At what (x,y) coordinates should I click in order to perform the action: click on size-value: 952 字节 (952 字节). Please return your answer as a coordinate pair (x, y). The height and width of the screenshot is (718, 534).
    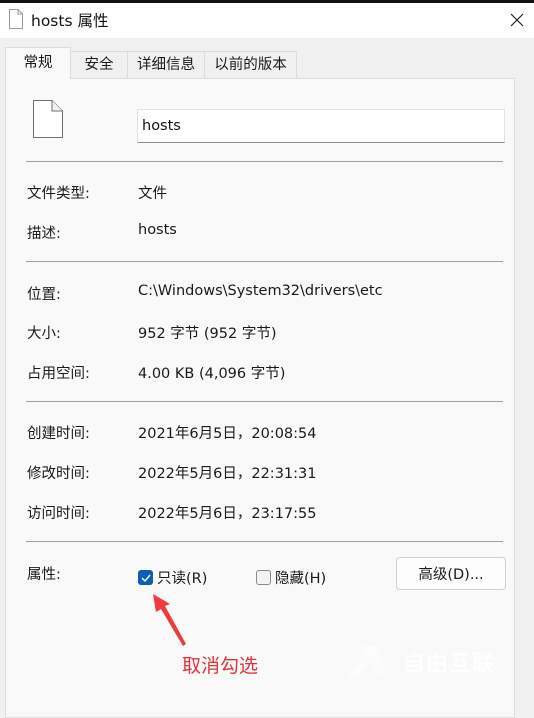
    Looking at the image, I should click on (207, 334).